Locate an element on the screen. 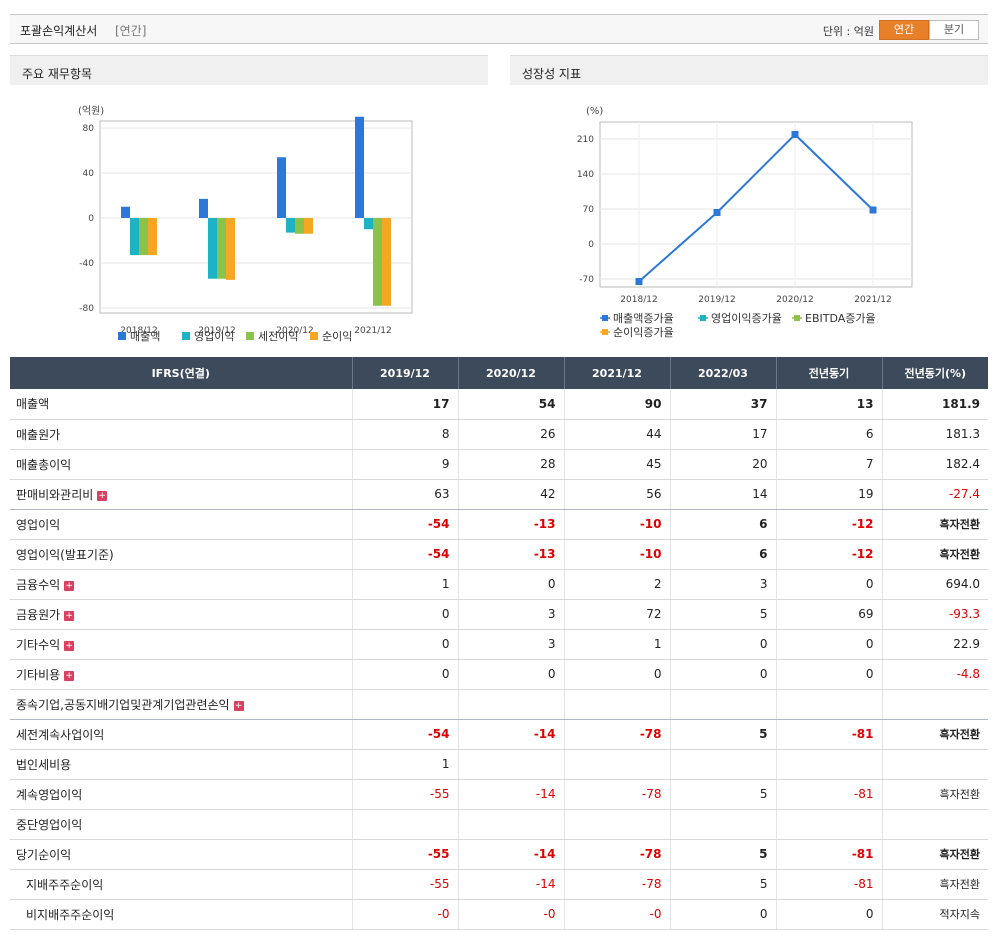 This screenshot has width=1002, height=943. value-cell: -12 is located at coordinates (828, 554).